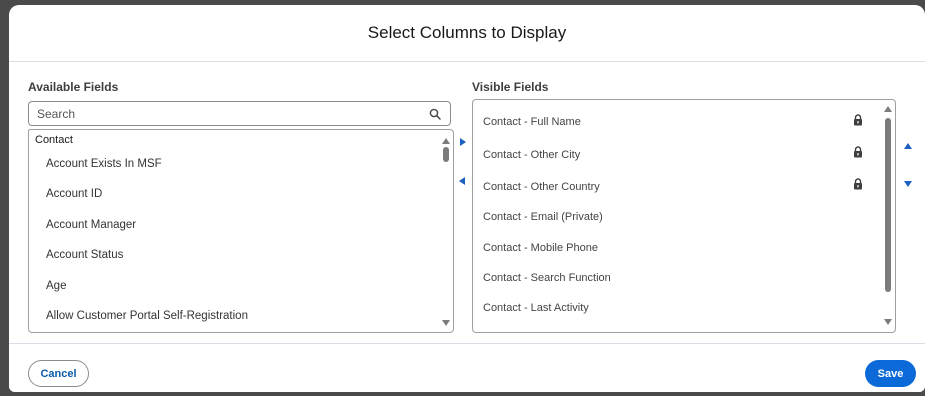 This screenshot has height=396, width=925. I want to click on search-icon, so click(435, 114).